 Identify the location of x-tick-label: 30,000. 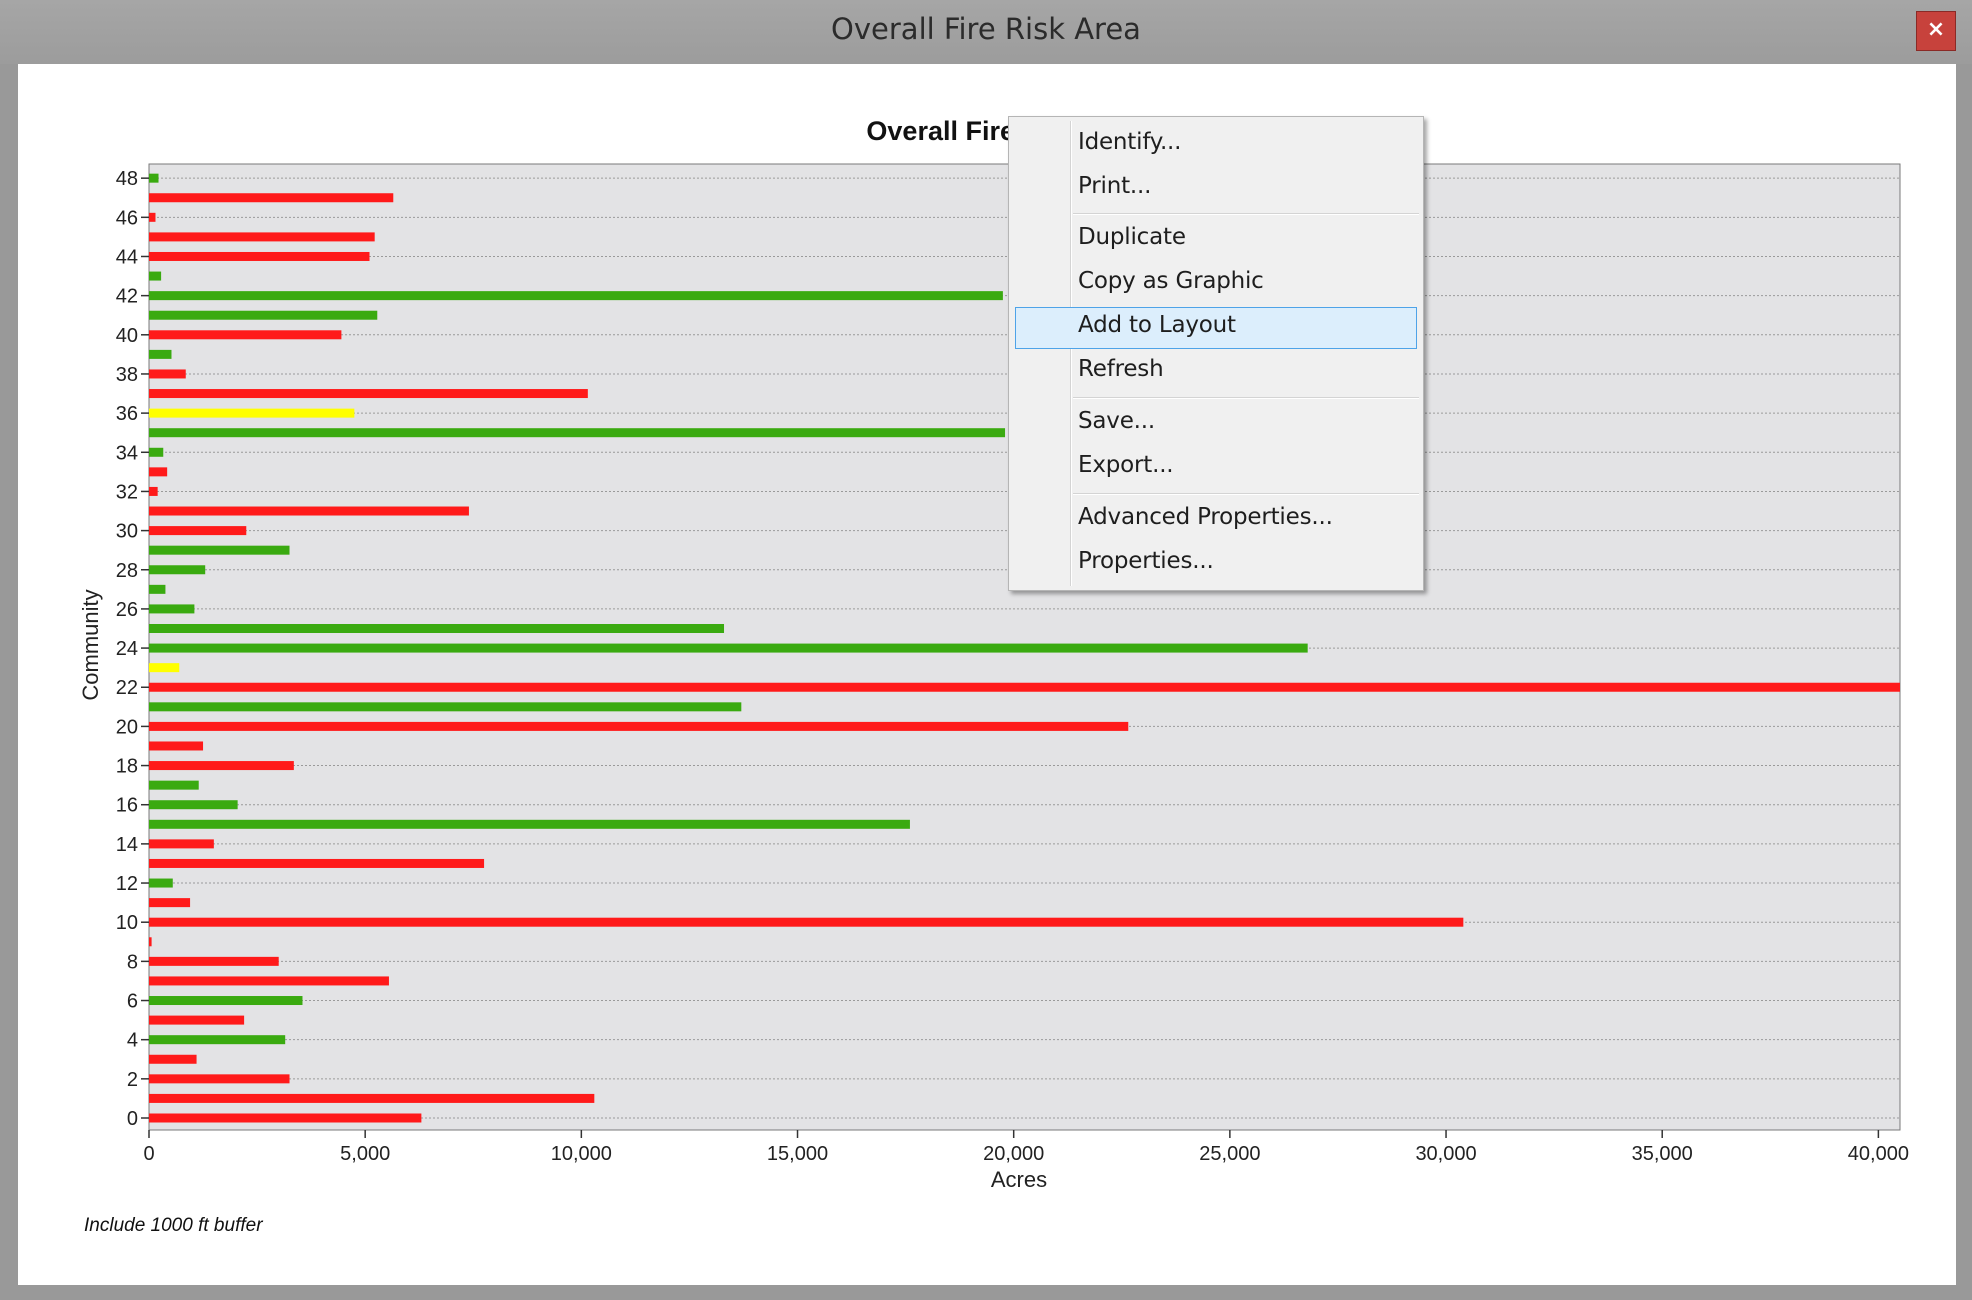
(1445, 1154).